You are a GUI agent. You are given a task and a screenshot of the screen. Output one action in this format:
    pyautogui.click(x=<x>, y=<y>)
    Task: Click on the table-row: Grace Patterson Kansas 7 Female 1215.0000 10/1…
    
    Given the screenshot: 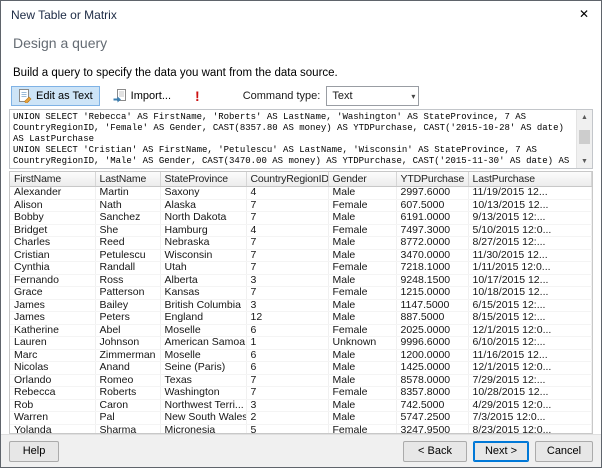 What is the action you would take?
    pyautogui.click(x=301, y=293)
    